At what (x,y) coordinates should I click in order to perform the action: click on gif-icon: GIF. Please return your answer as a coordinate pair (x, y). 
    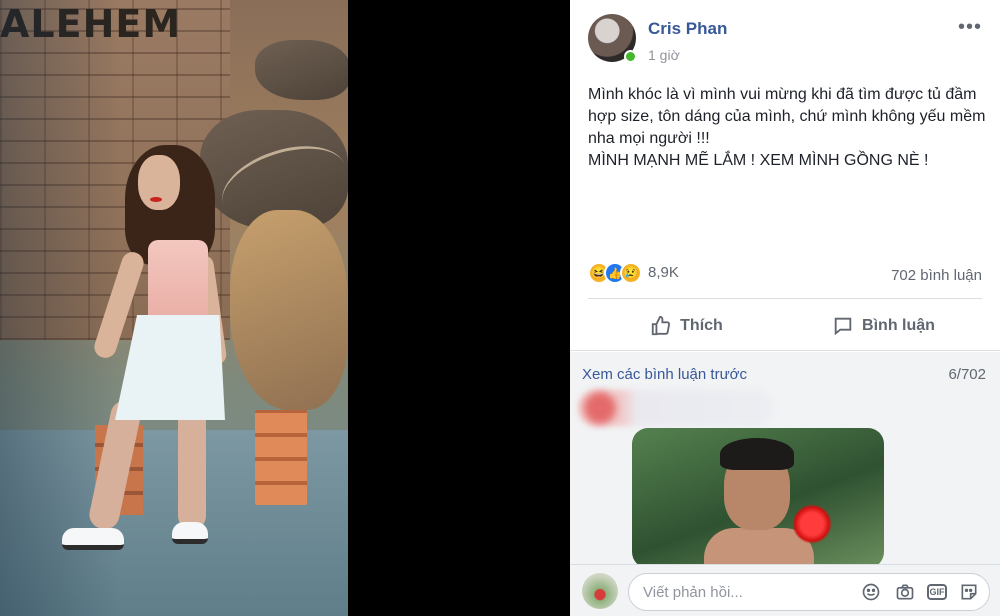
    Looking at the image, I should click on (937, 592).